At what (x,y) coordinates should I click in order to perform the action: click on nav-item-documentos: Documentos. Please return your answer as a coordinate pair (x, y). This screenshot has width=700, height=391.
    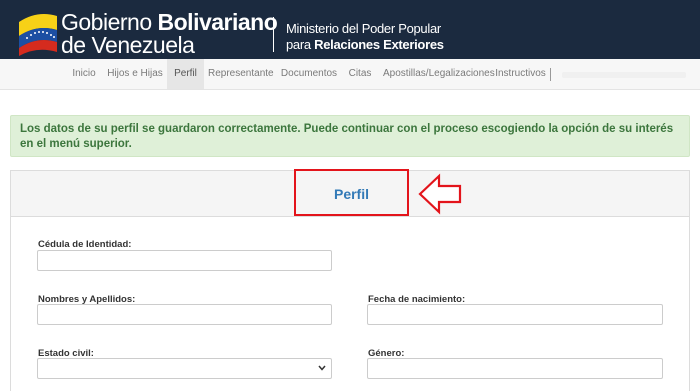
    Looking at the image, I should click on (309, 74).